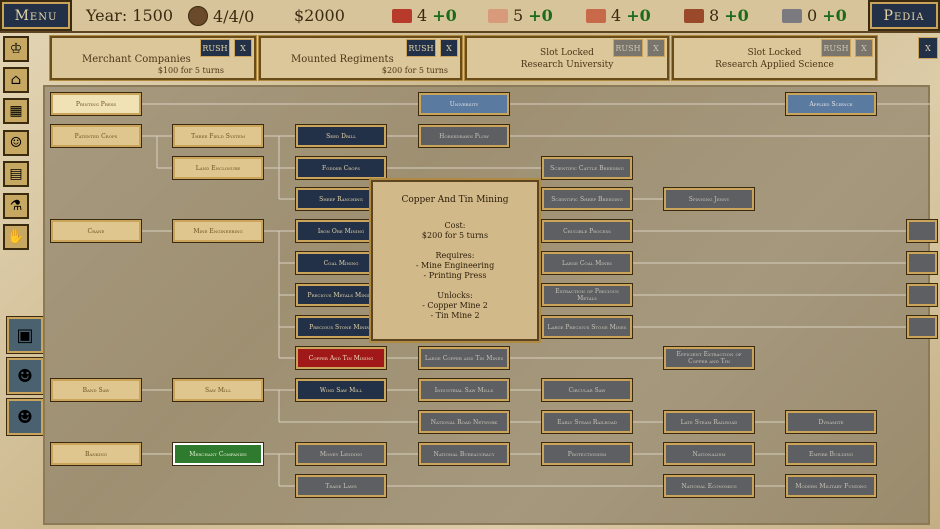 This screenshot has width=940, height=529. I want to click on tech-node: Crucible Process, so click(587, 231).